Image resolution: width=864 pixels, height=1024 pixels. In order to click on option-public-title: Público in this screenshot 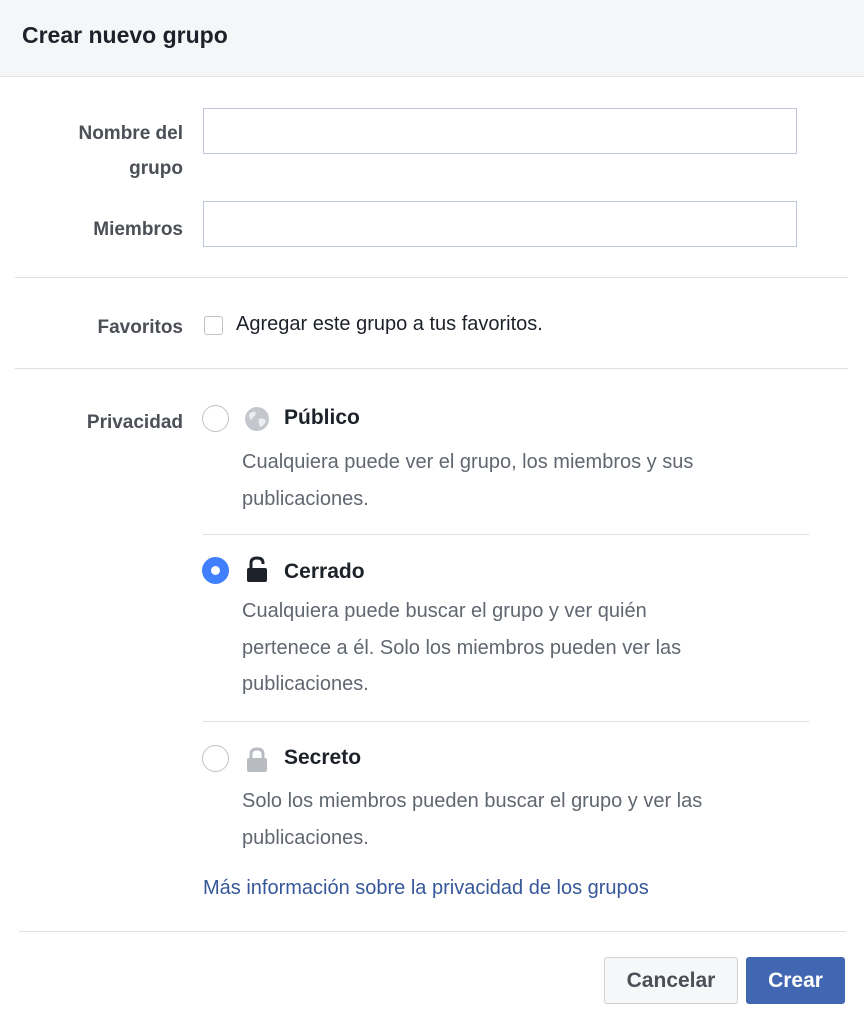, I will do `click(322, 418)`.